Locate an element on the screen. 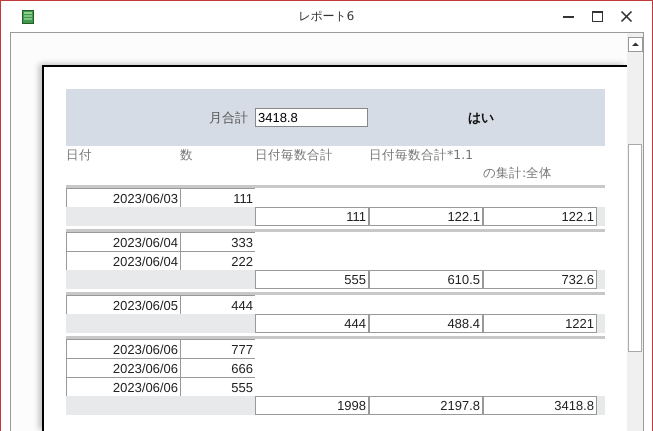  maximize-icon is located at coordinates (597, 16).